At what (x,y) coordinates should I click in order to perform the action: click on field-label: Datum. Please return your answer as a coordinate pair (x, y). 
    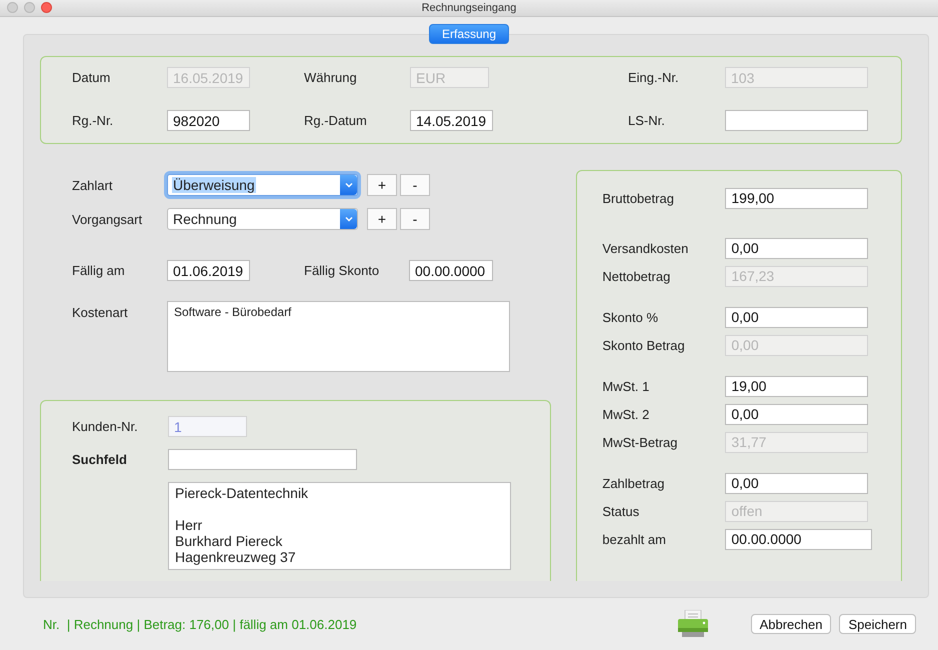
    Looking at the image, I should click on (92, 77).